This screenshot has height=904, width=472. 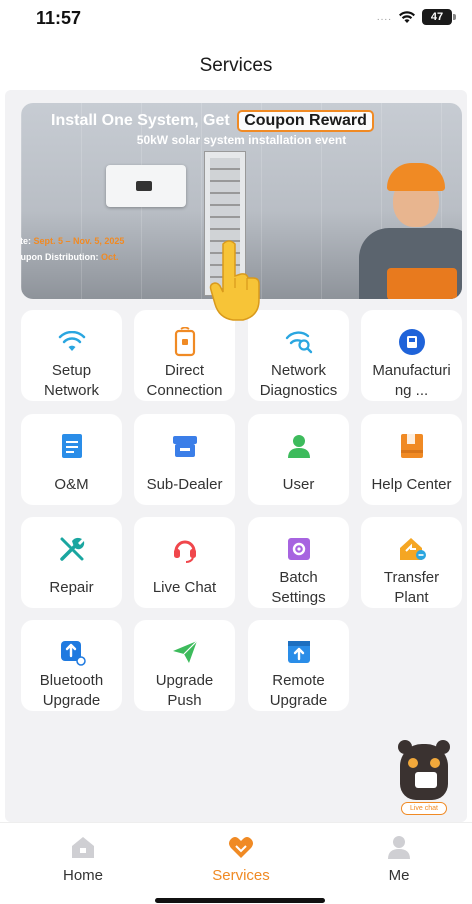 I want to click on chat-bear-icon, so click(x=424, y=772).